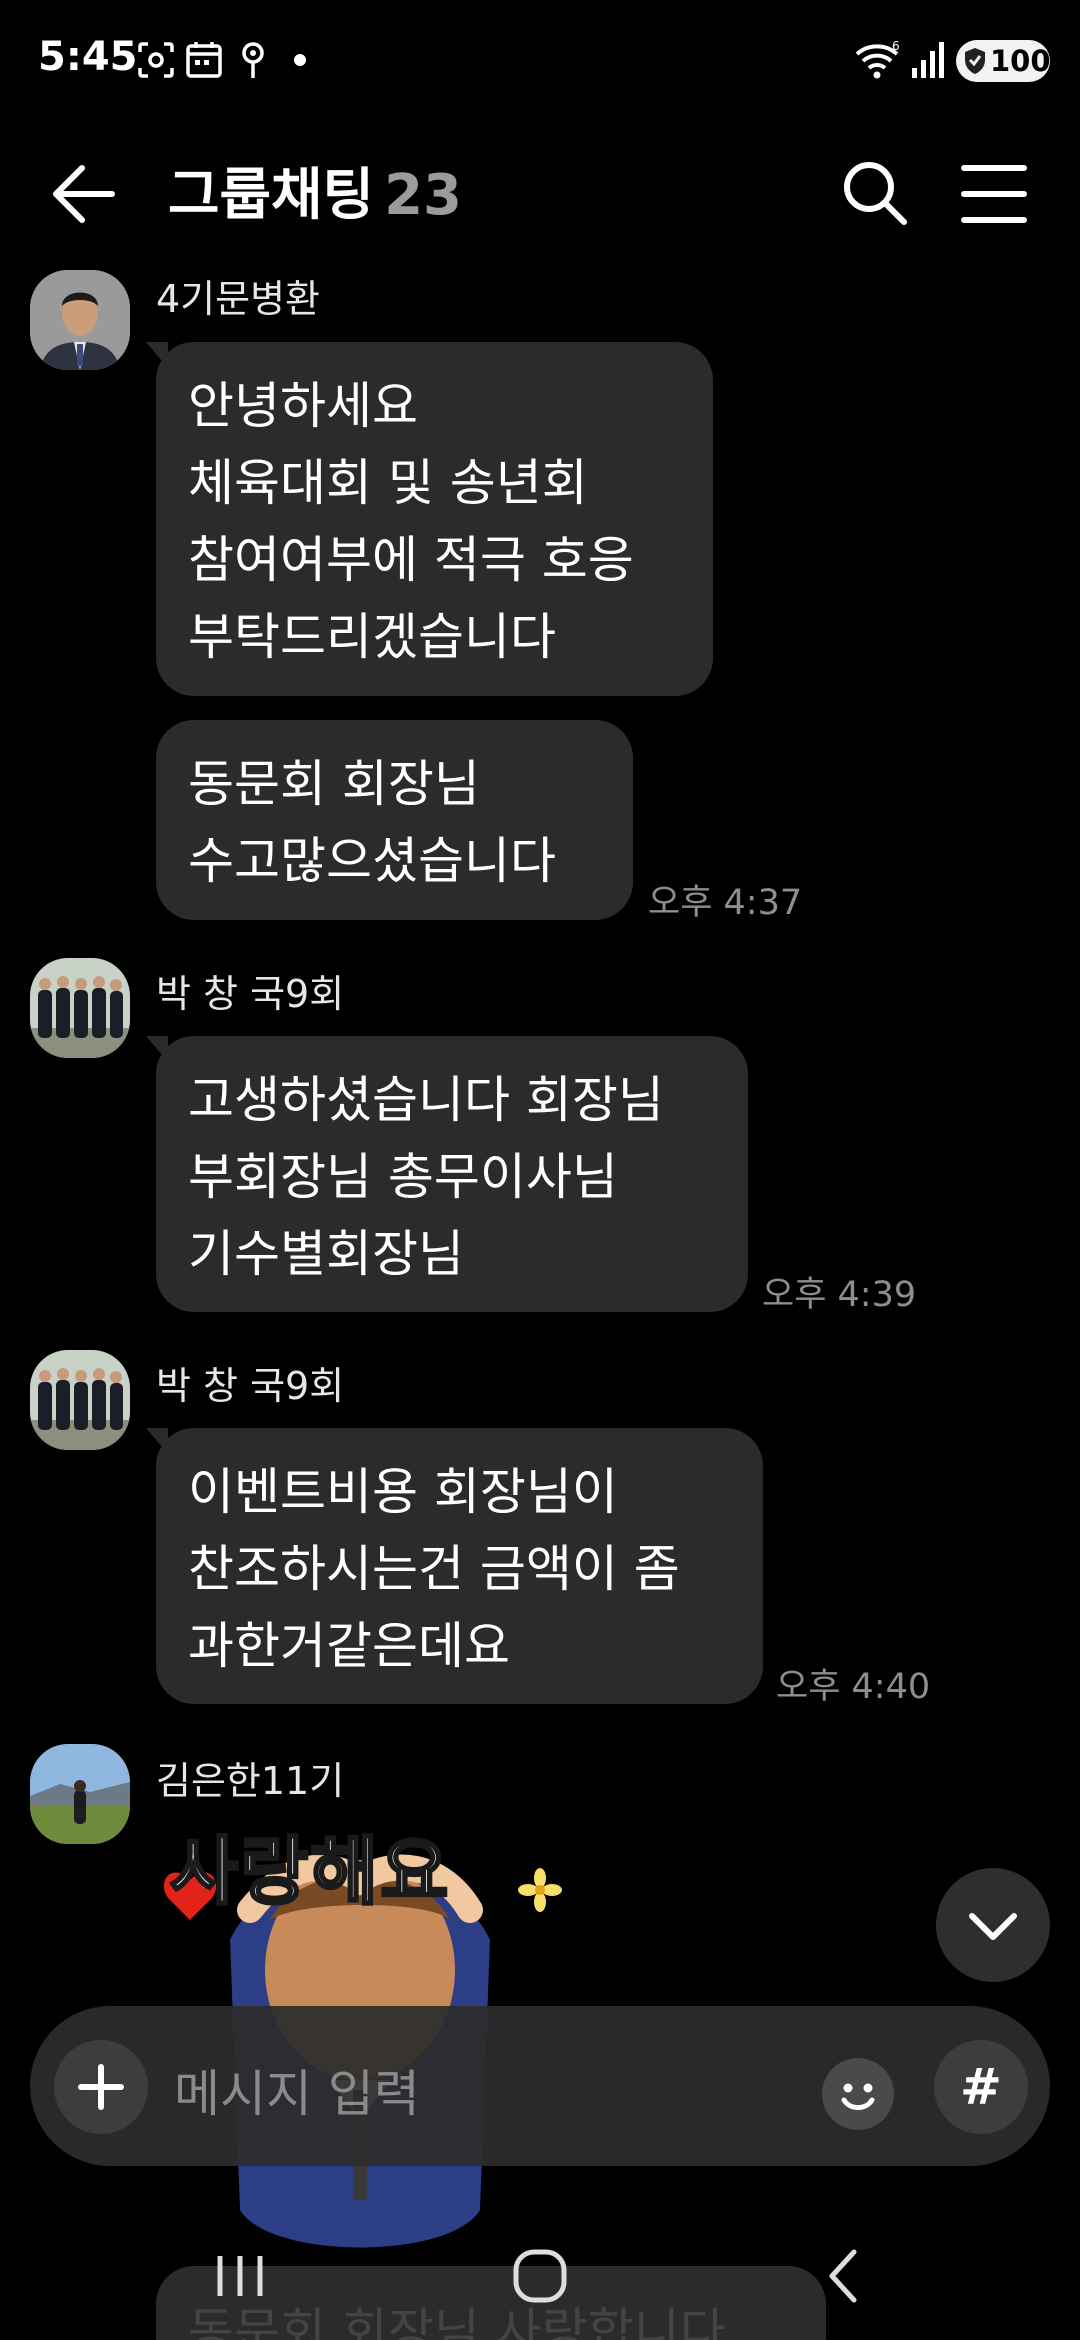 The height and width of the screenshot is (2340, 1080). What do you see at coordinates (928, 60) in the screenshot?
I see `signal-icon` at bounding box center [928, 60].